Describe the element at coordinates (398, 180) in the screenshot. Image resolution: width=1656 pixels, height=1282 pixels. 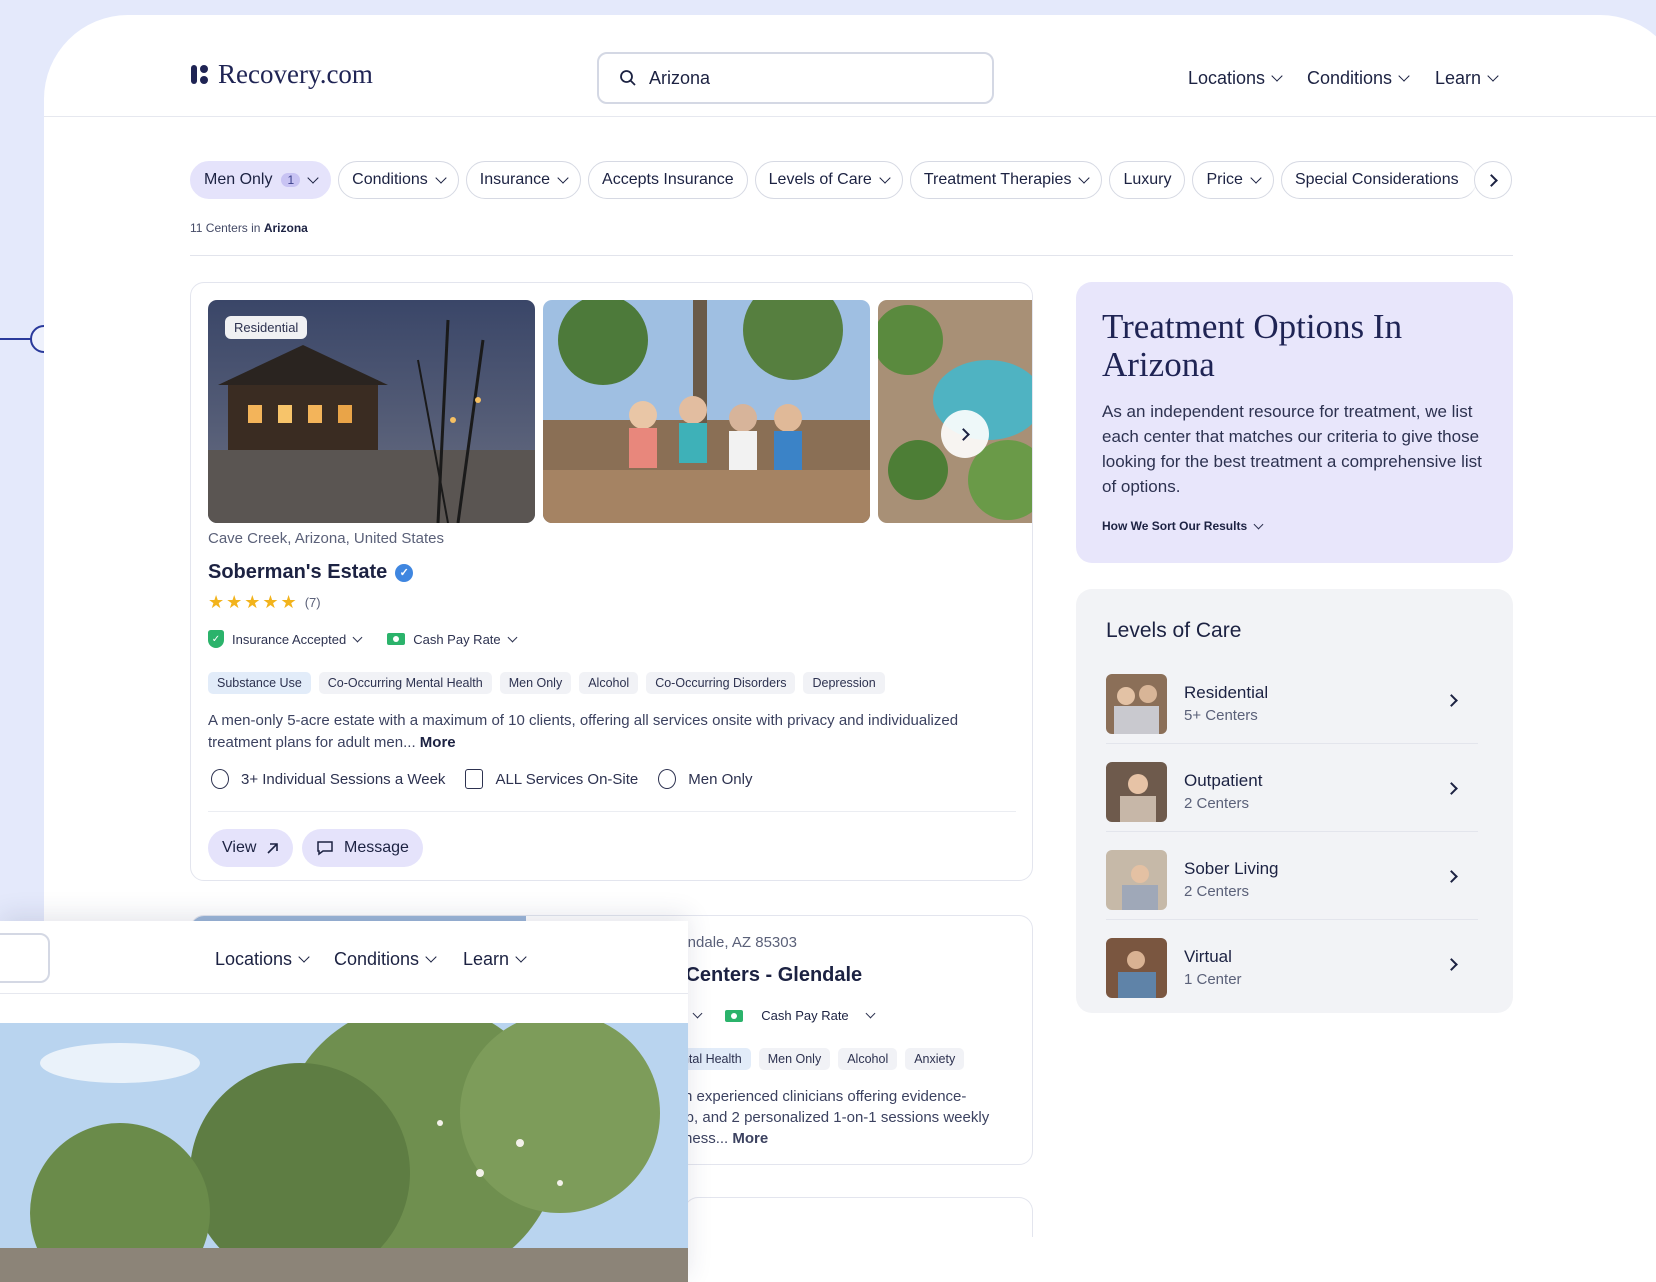
I see `filter-conditions: Conditions` at that location.